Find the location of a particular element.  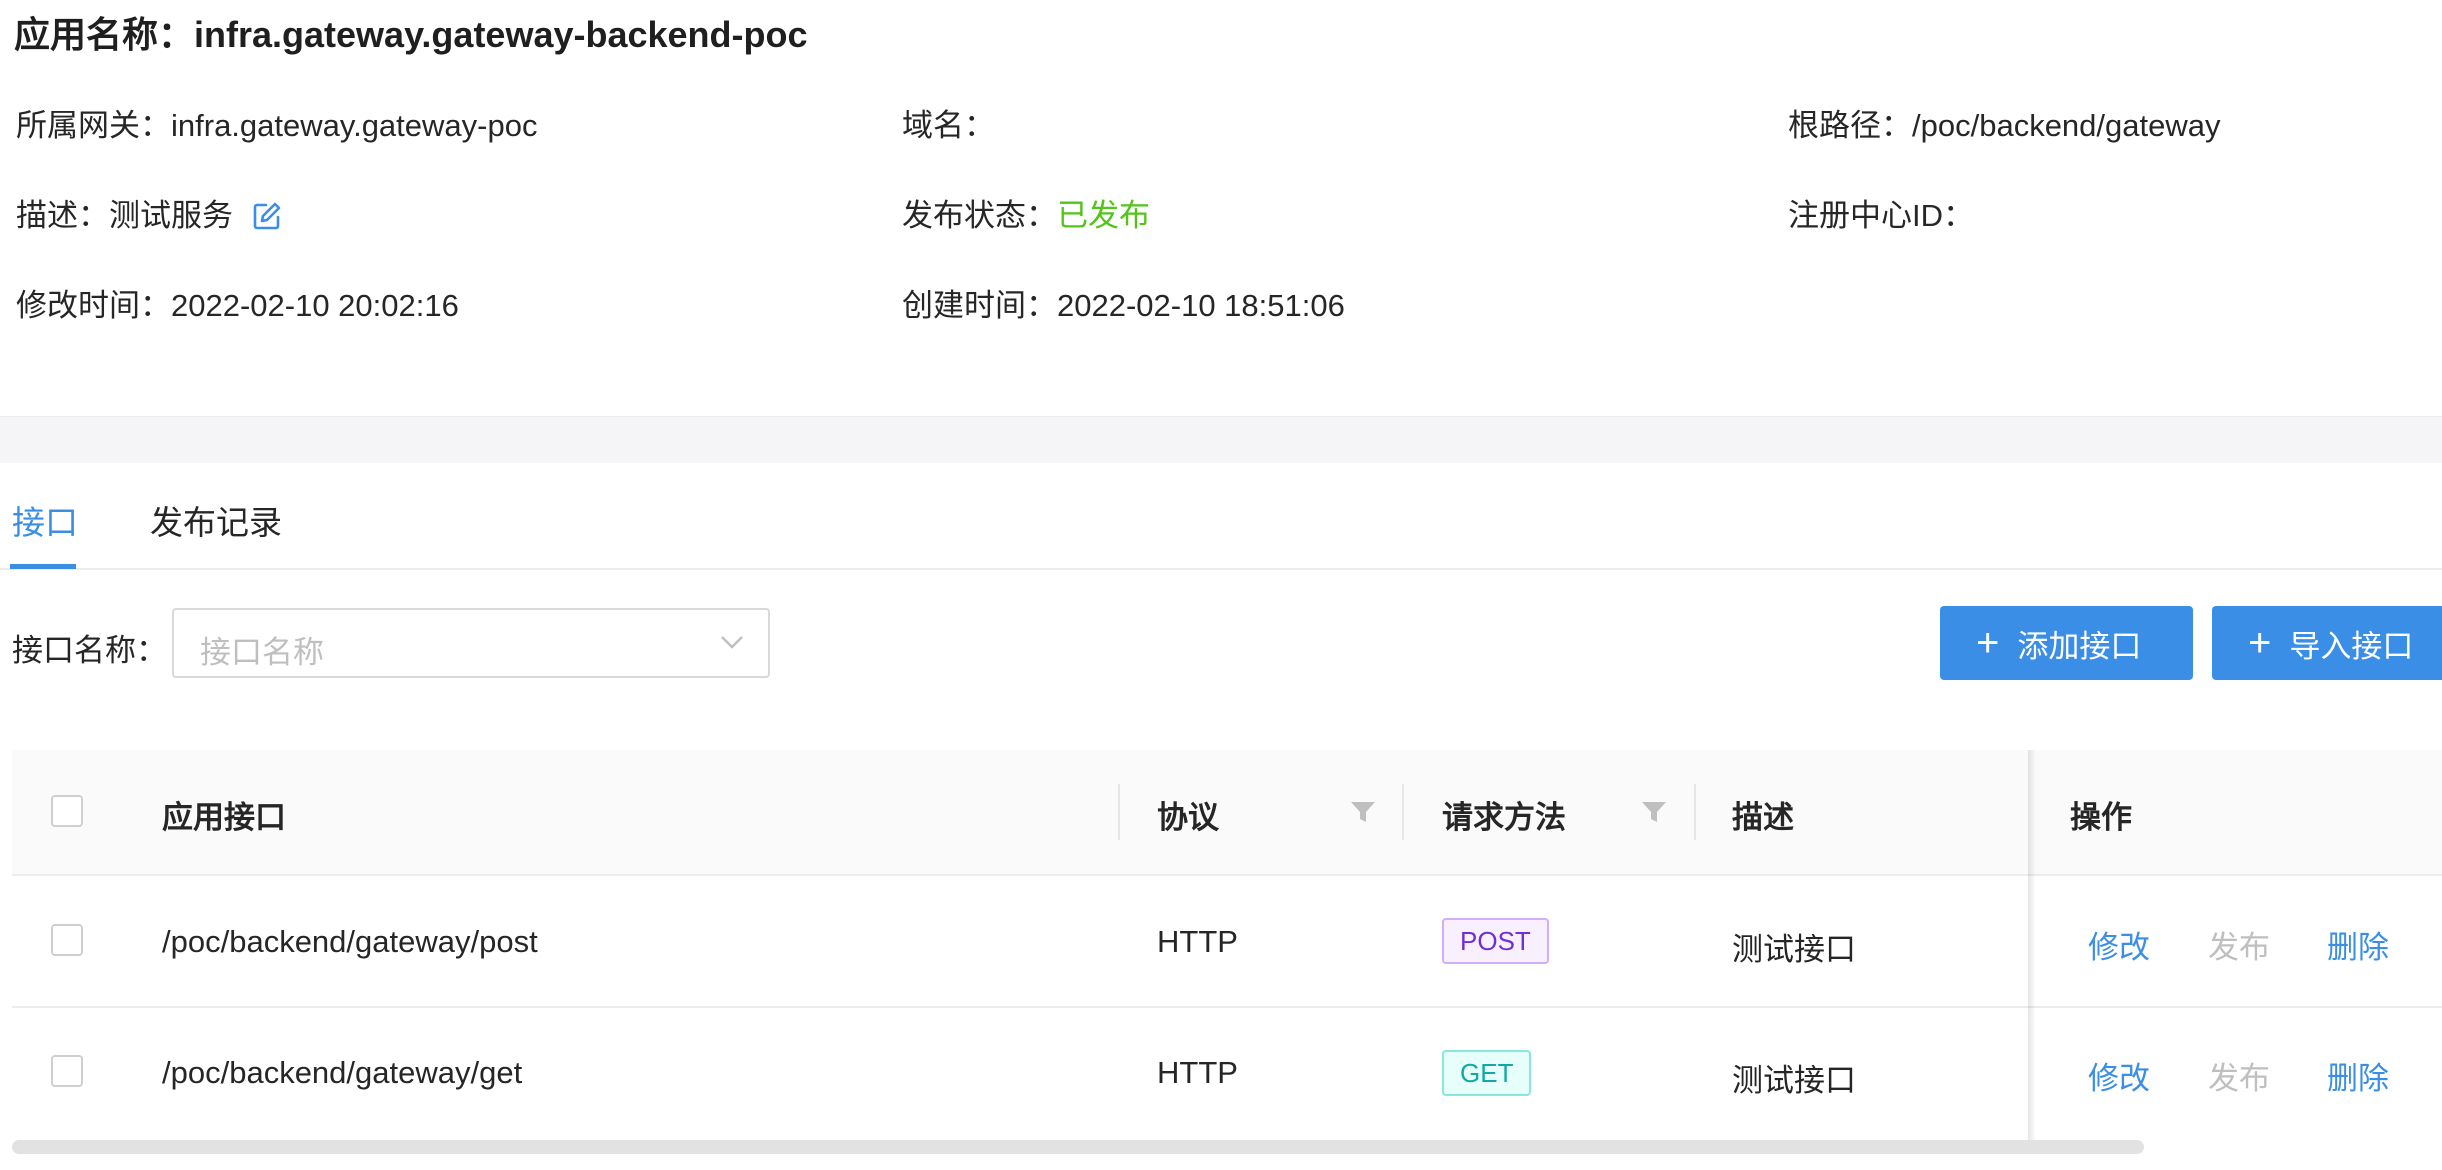

root-path-label: 根路径： is located at coordinates (1850, 125).